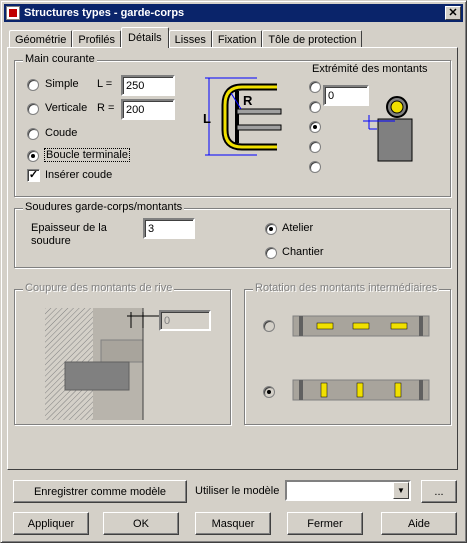  What do you see at coordinates (312, 39) in the screenshot?
I see `tab-tole-de-protection: Tôle de protection` at bounding box center [312, 39].